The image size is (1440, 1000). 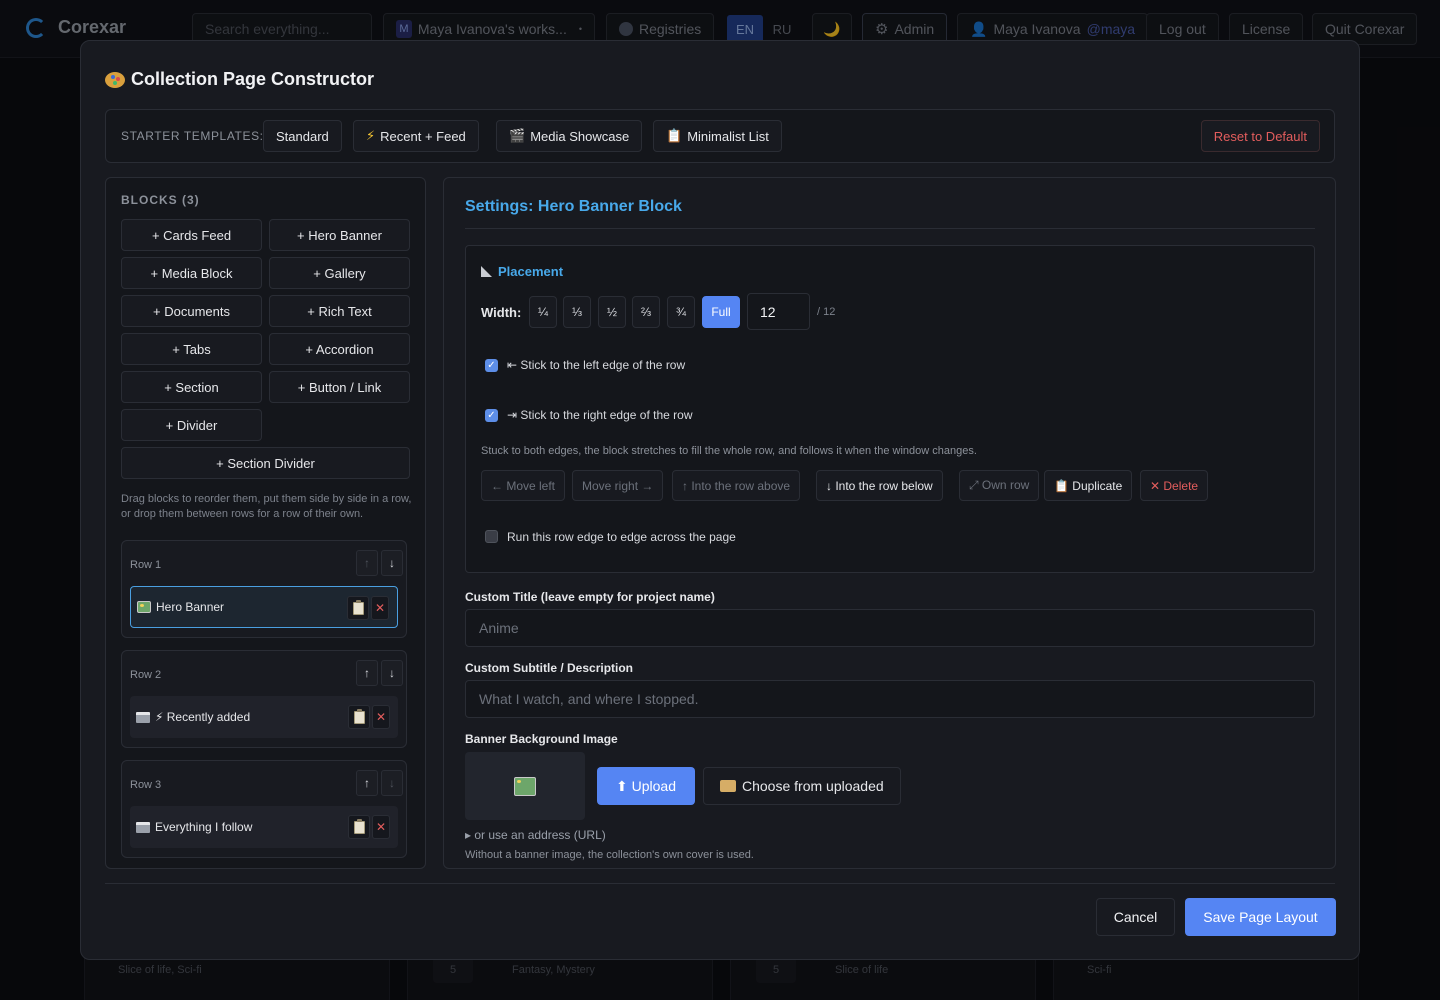 I want to click on custom-title-input: Anime, so click(x=890, y=628).